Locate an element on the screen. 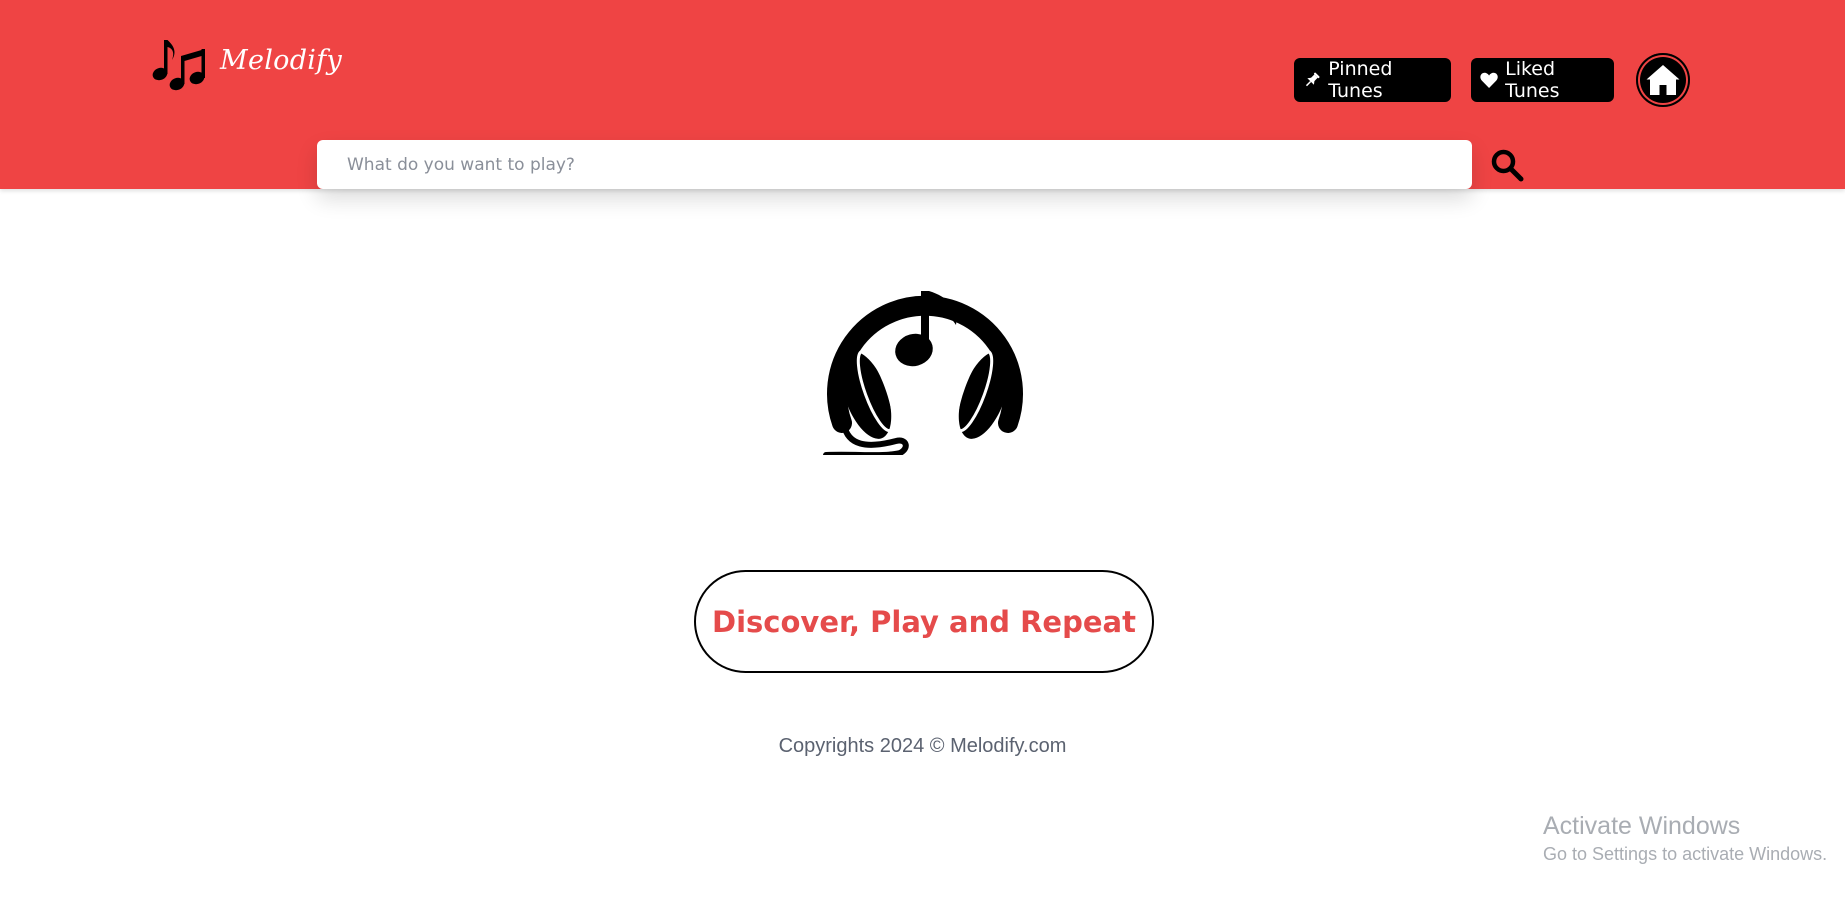 The height and width of the screenshot is (905, 1845). liked-tunes-label: Liked Tunes is located at coordinates (1532, 80).